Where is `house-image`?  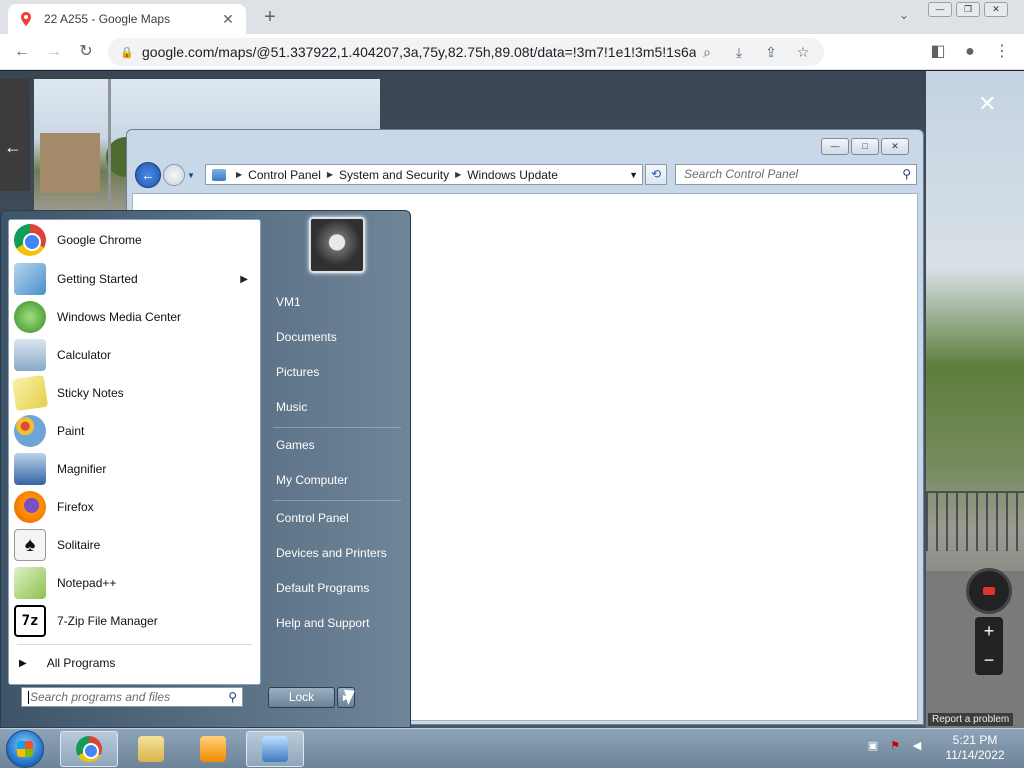
house-image is located at coordinates (70, 163).